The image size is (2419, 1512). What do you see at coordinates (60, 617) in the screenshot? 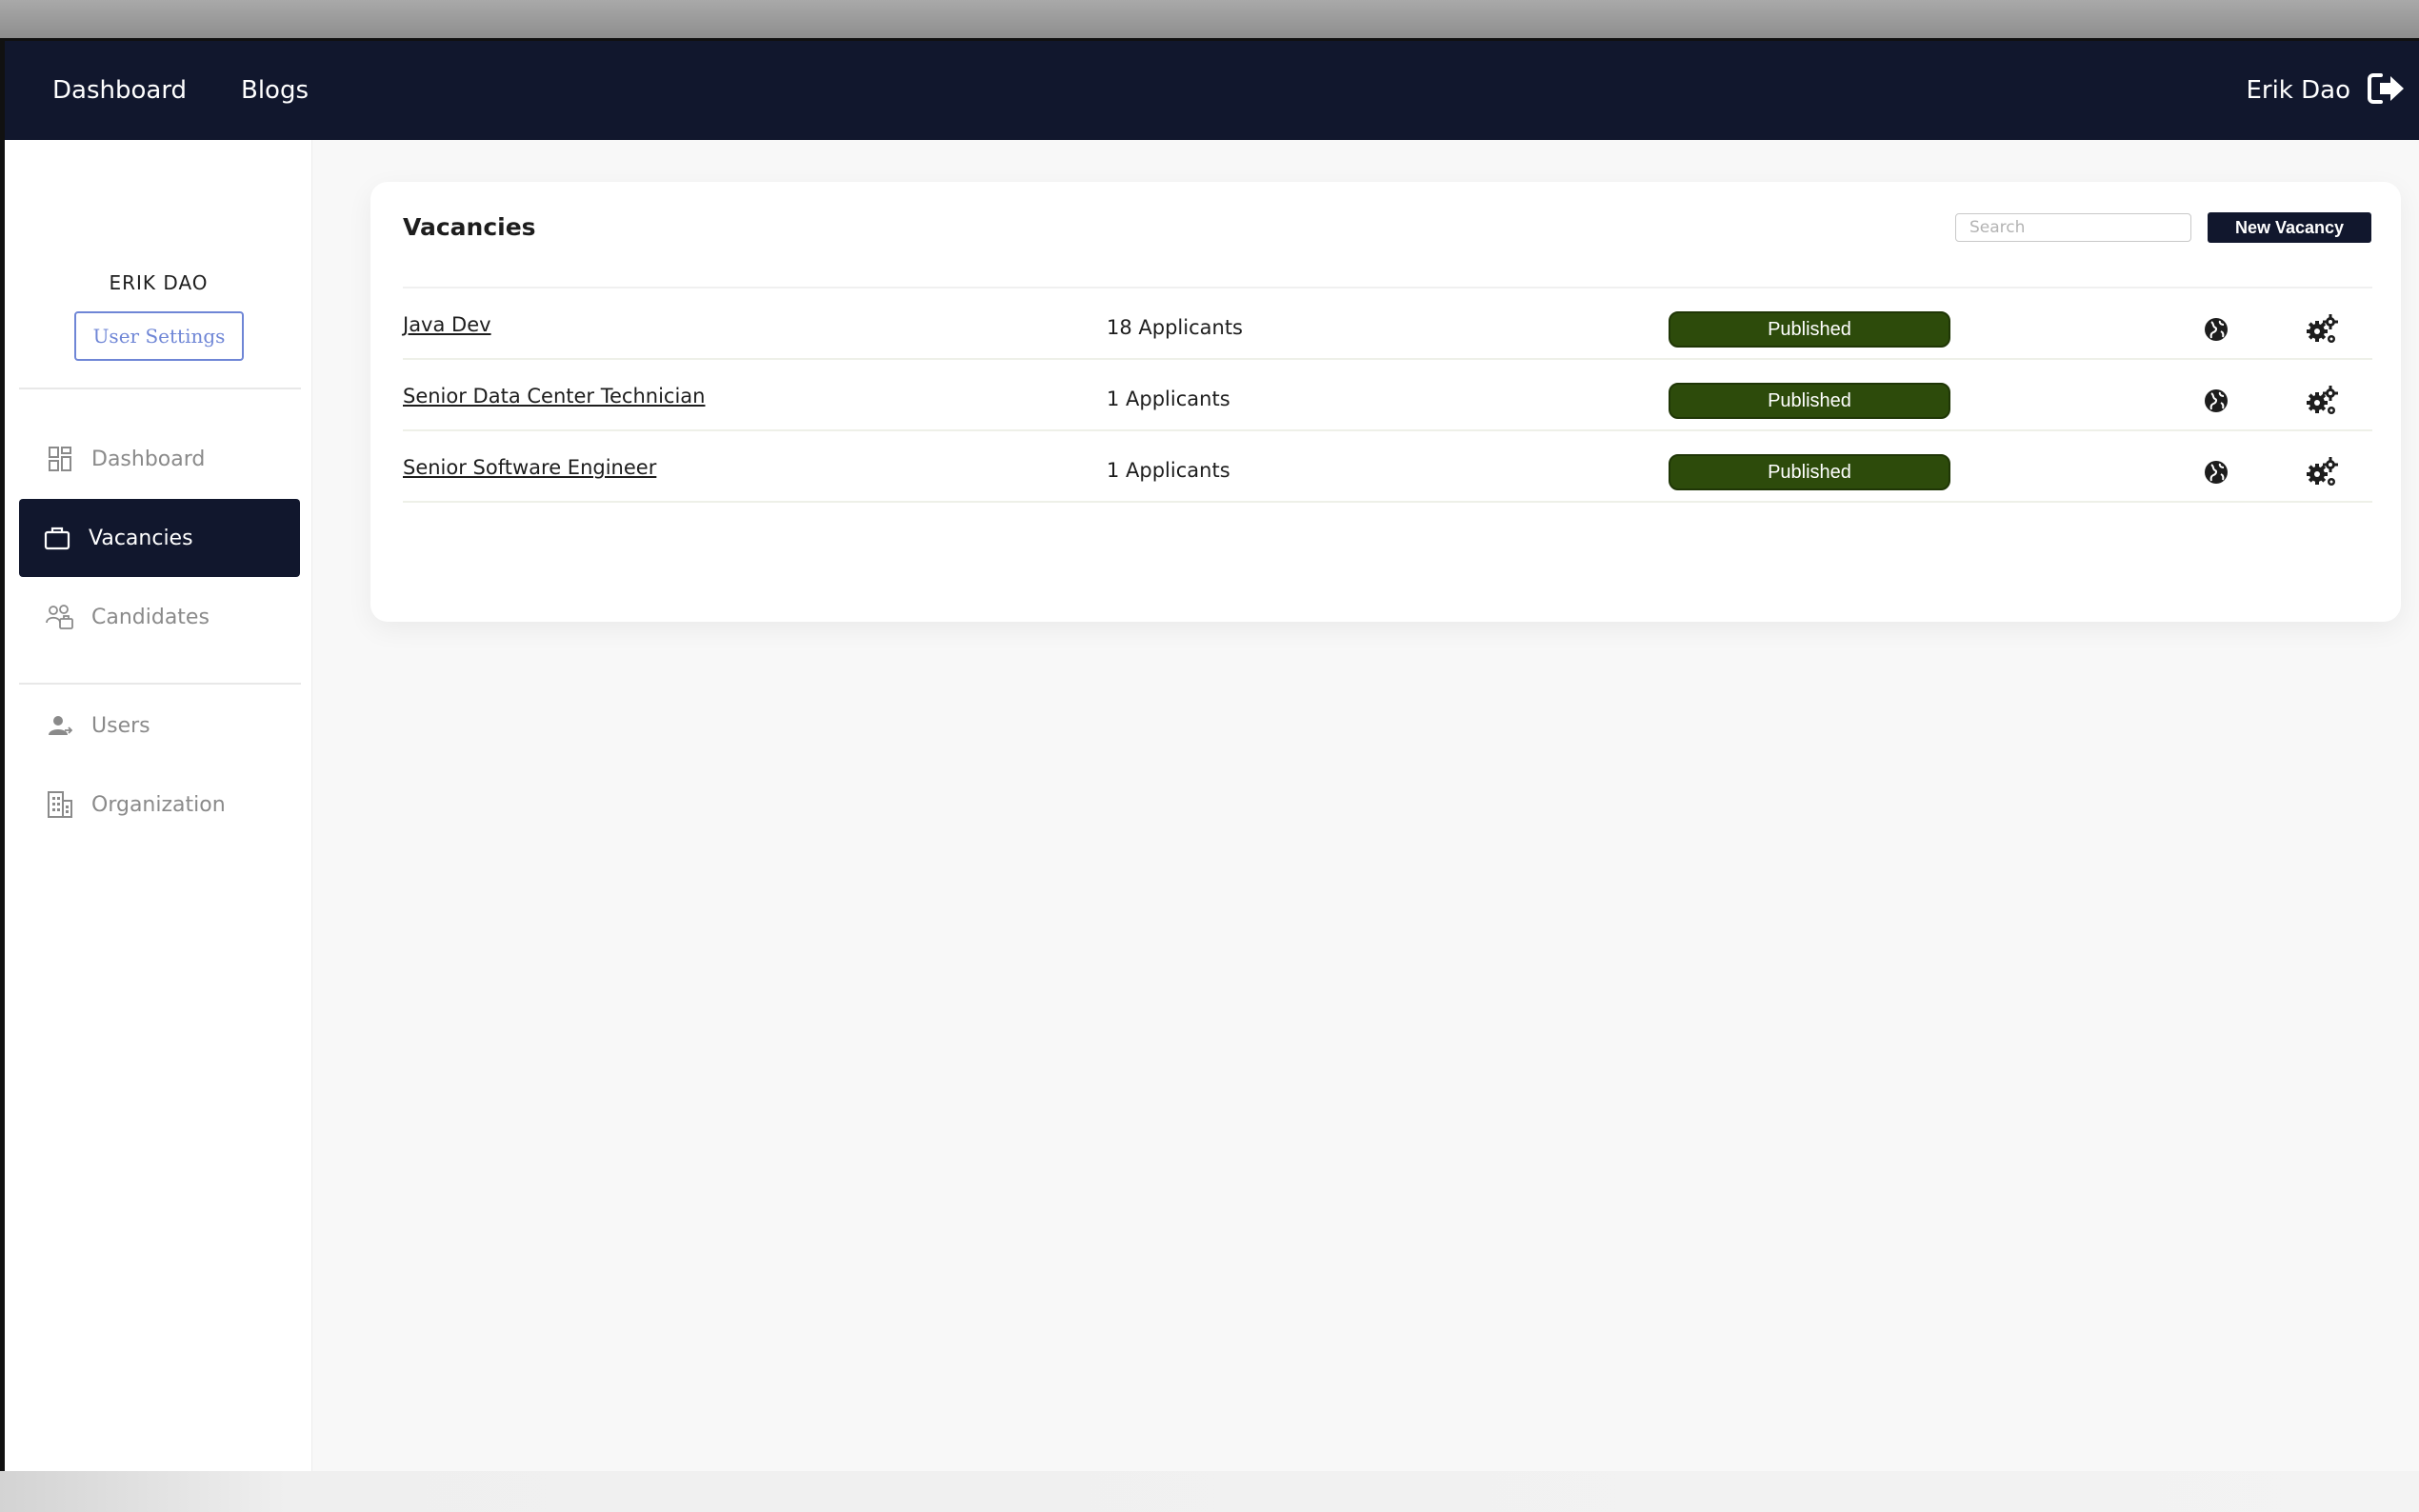
I see `candidates-icon` at bounding box center [60, 617].